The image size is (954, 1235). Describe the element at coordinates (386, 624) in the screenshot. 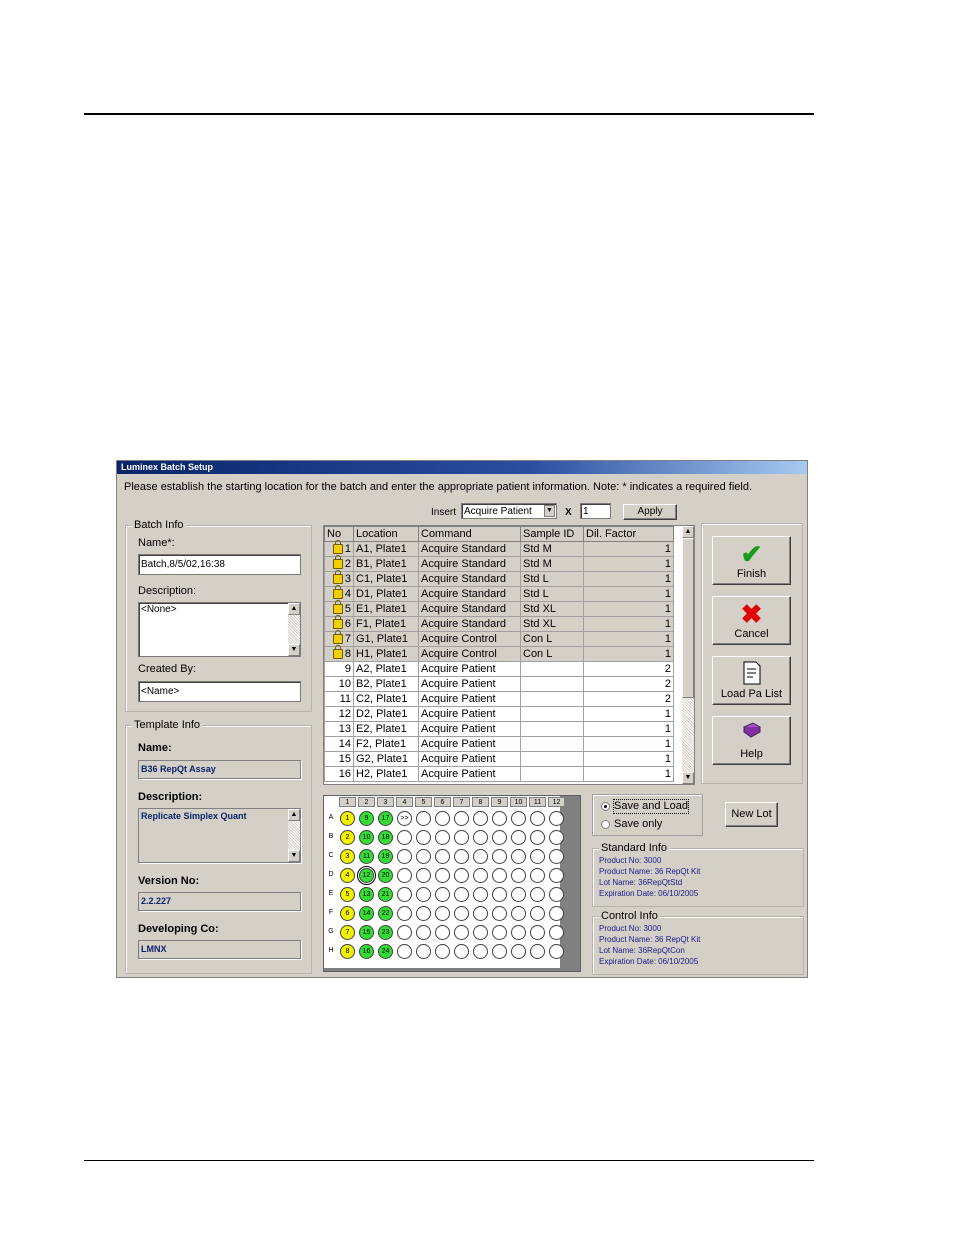

I see `grid-cell-location: F1, Plate1` at that location.